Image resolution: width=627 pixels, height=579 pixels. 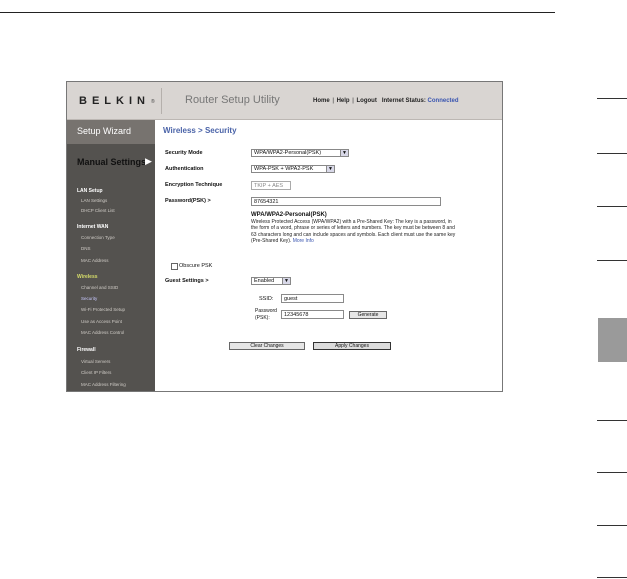 What do you see at coordinates (293, 169) in the screenshot?
I see `authentication-select: WPA-PSK + WPA2-PSK ▼` at bounding box center [293, 169].